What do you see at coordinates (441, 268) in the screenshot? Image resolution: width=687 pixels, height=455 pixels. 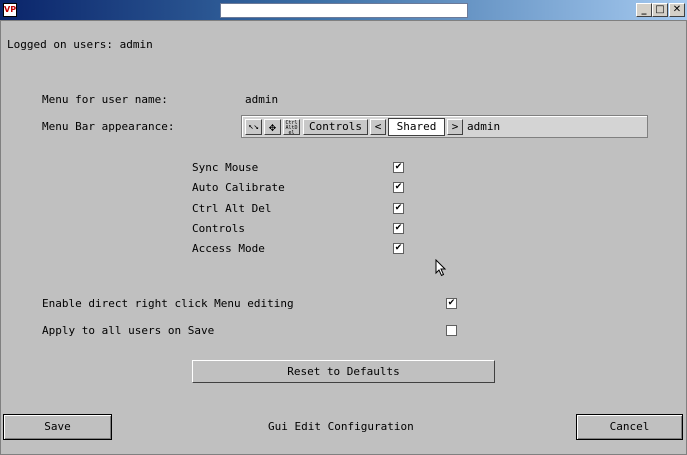 I see `mouse-cursor-icon` at bounding box center [441, 268].